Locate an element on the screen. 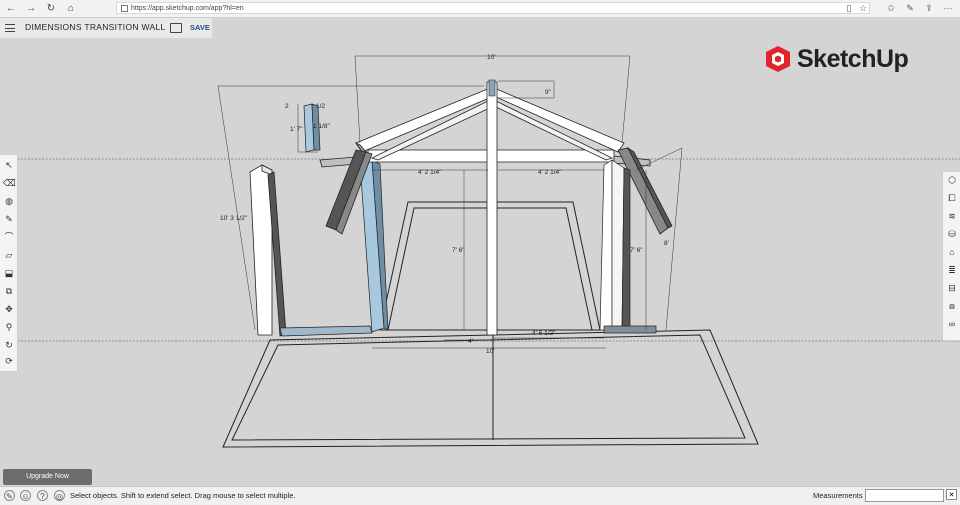 The height and width of the screenshot is (505, 960). components-icon: ⧠ is located at coordinates (952, 198).